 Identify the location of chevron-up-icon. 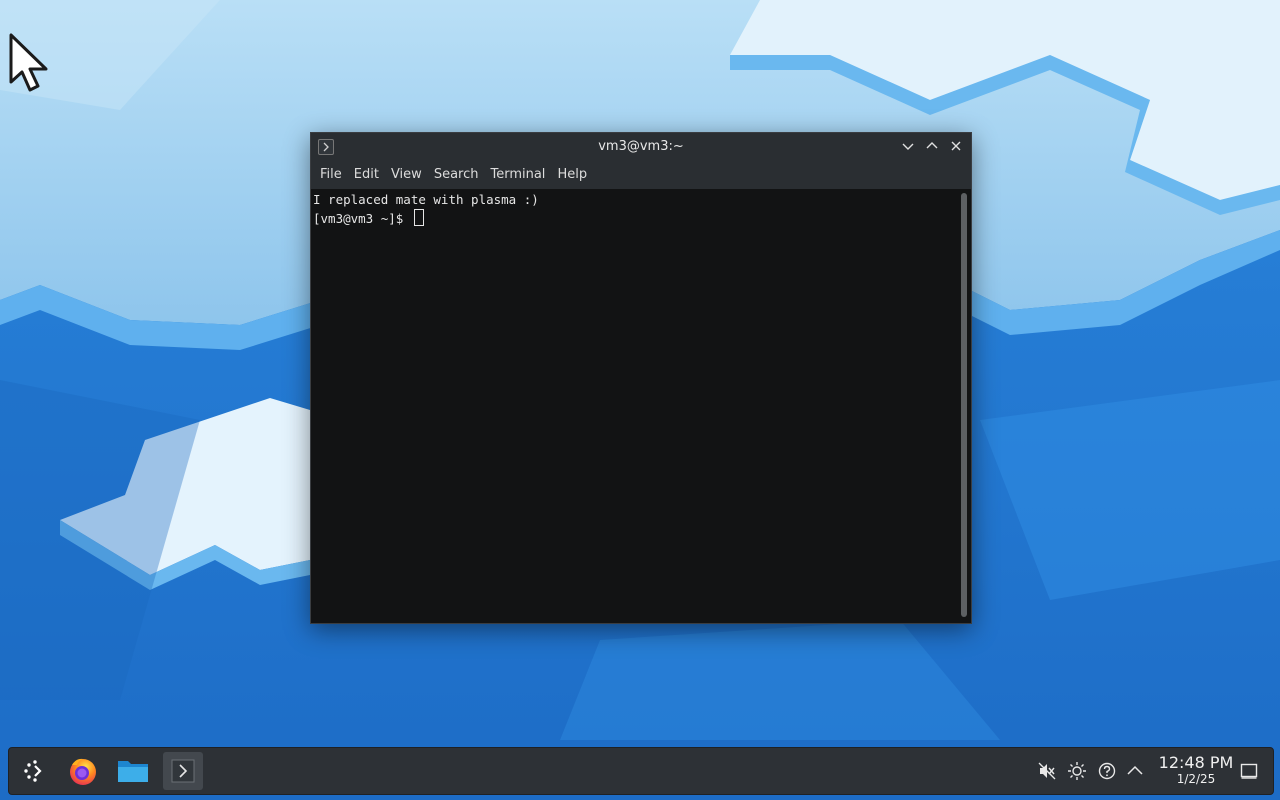
(932, 145).